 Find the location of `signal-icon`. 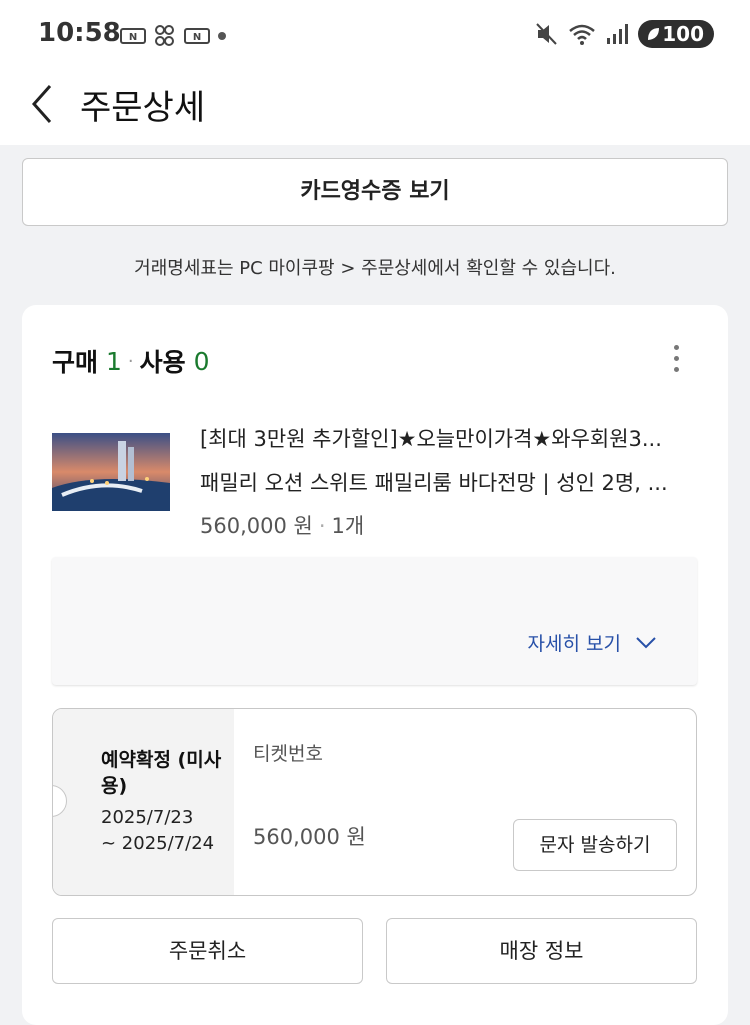

signal-icon is located at coordinates (618, 34).